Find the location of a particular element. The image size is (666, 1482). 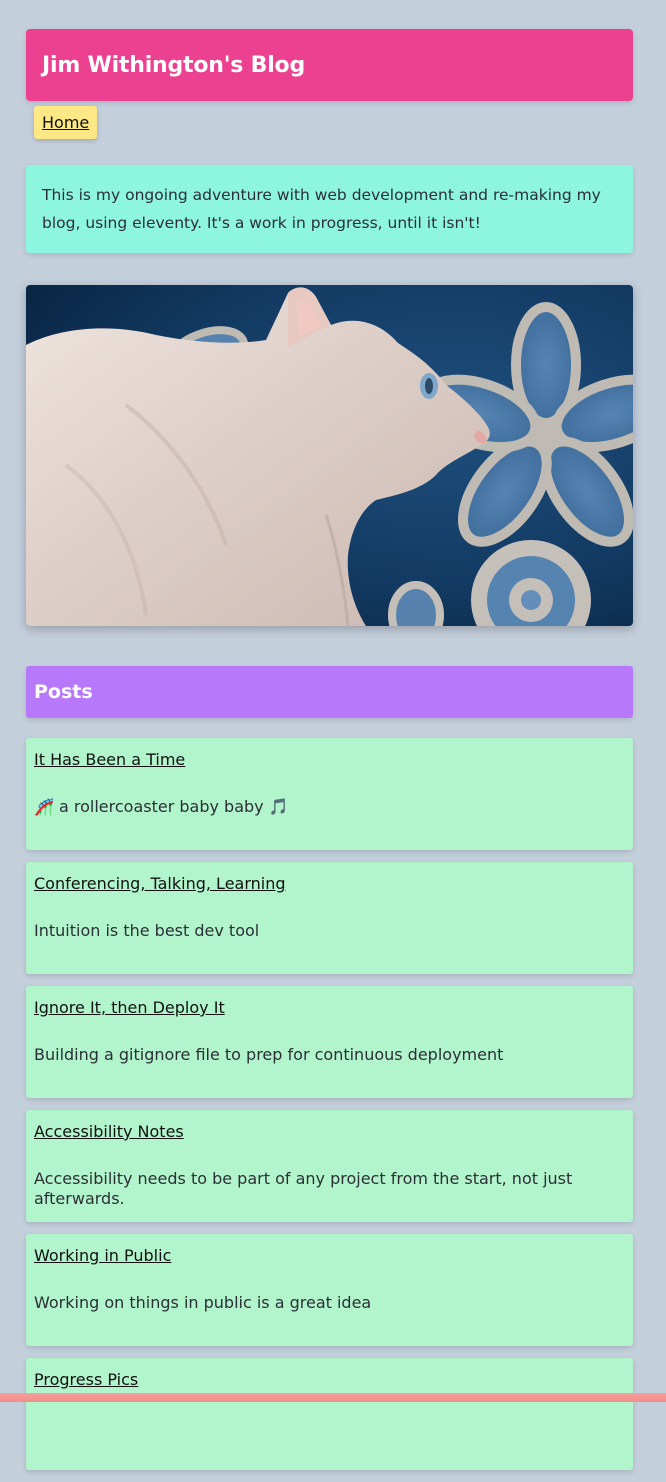

post-title-link: Conferencing, Talking, Learning is located at coordinates (160, 884).